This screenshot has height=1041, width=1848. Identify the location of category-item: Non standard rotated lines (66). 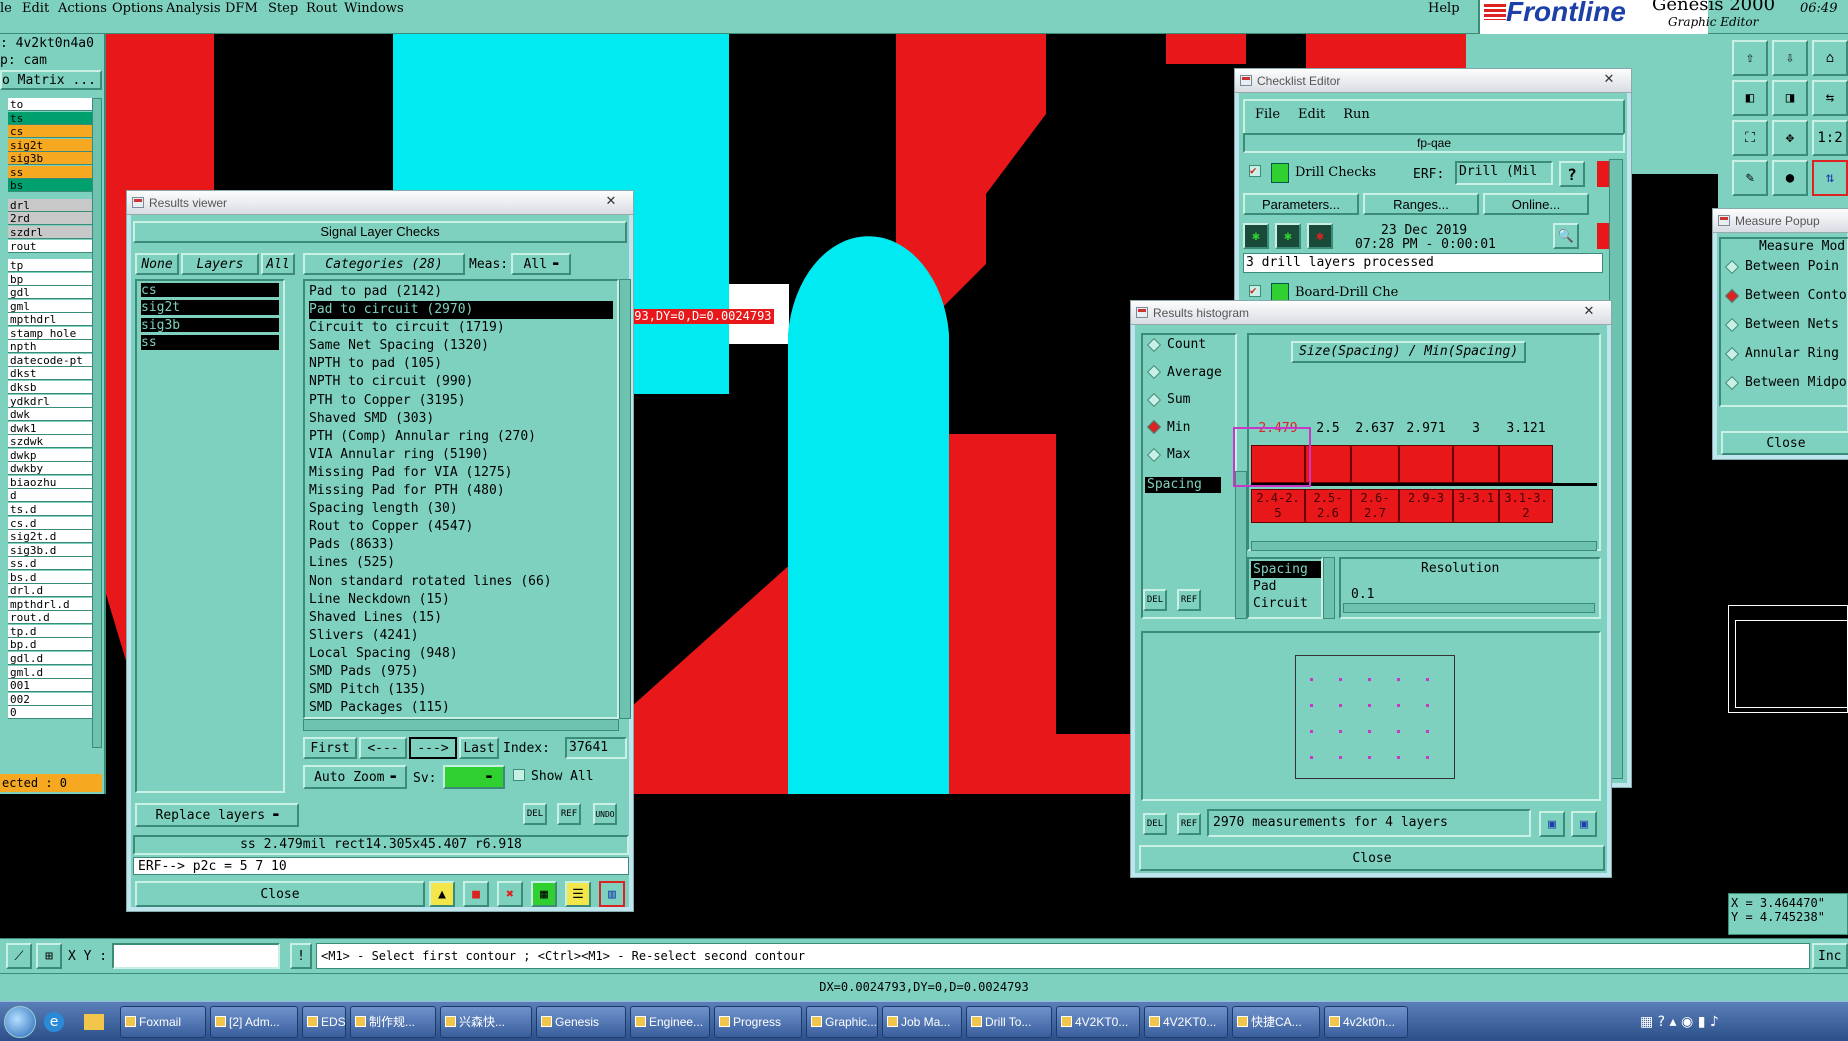
(461, 582).